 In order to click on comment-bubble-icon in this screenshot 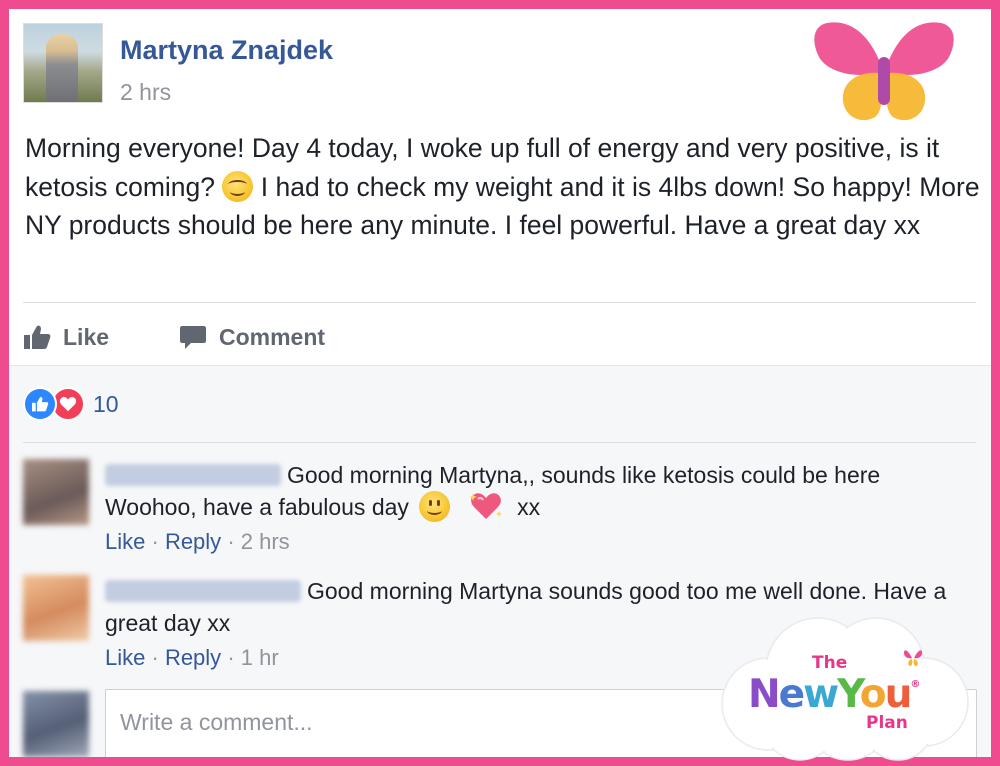, I will do `click(193, 337)`.